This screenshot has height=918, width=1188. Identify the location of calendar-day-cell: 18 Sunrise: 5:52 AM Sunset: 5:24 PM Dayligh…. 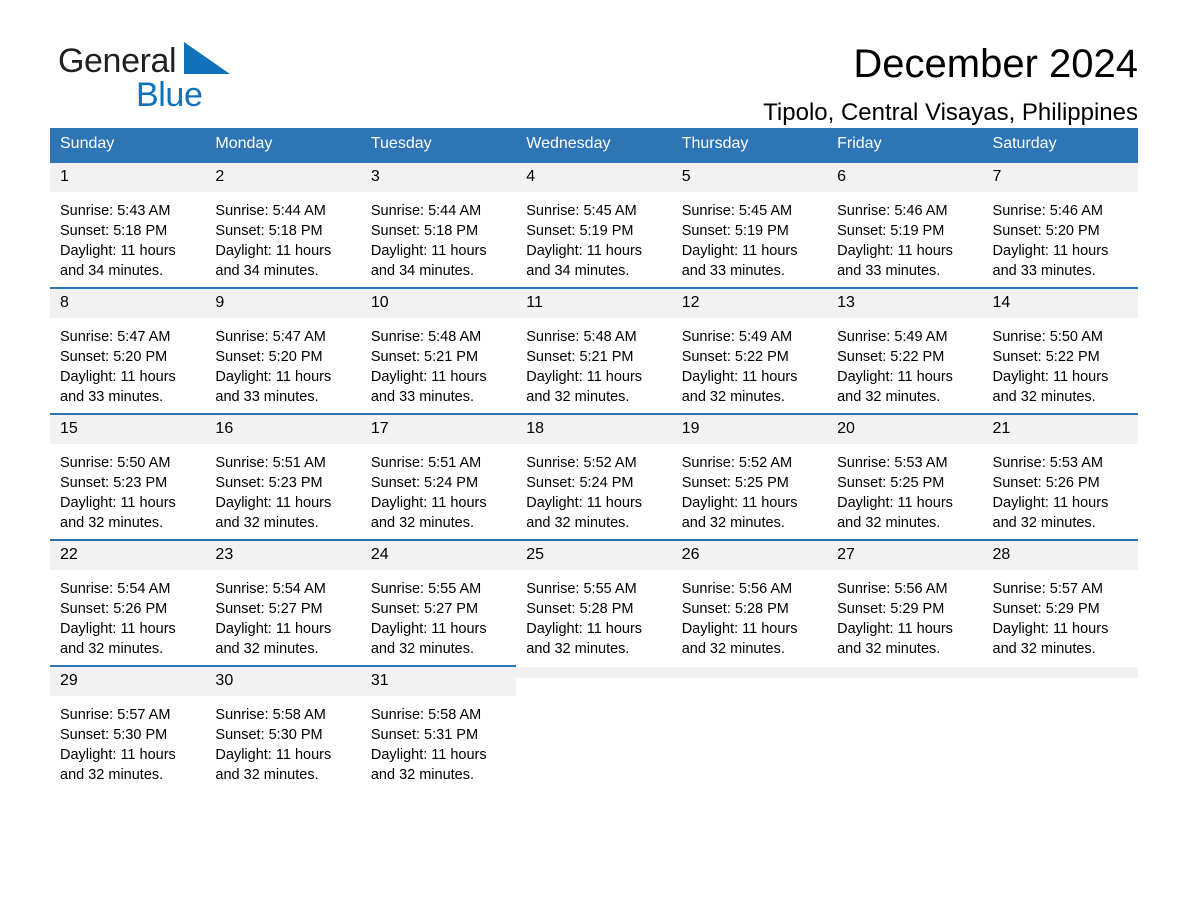
(594, 476).